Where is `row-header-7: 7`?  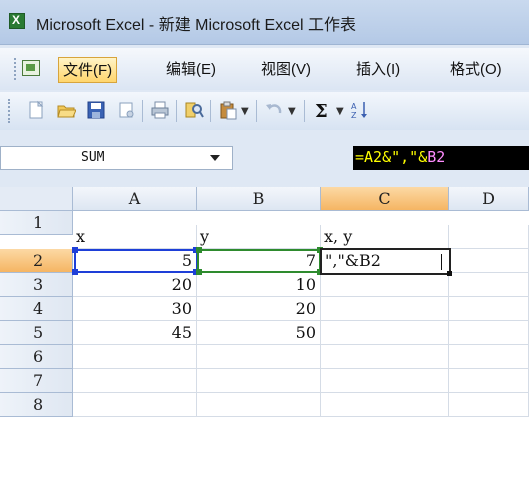
row-header-7: 7 is located at coordinates (36, 381).